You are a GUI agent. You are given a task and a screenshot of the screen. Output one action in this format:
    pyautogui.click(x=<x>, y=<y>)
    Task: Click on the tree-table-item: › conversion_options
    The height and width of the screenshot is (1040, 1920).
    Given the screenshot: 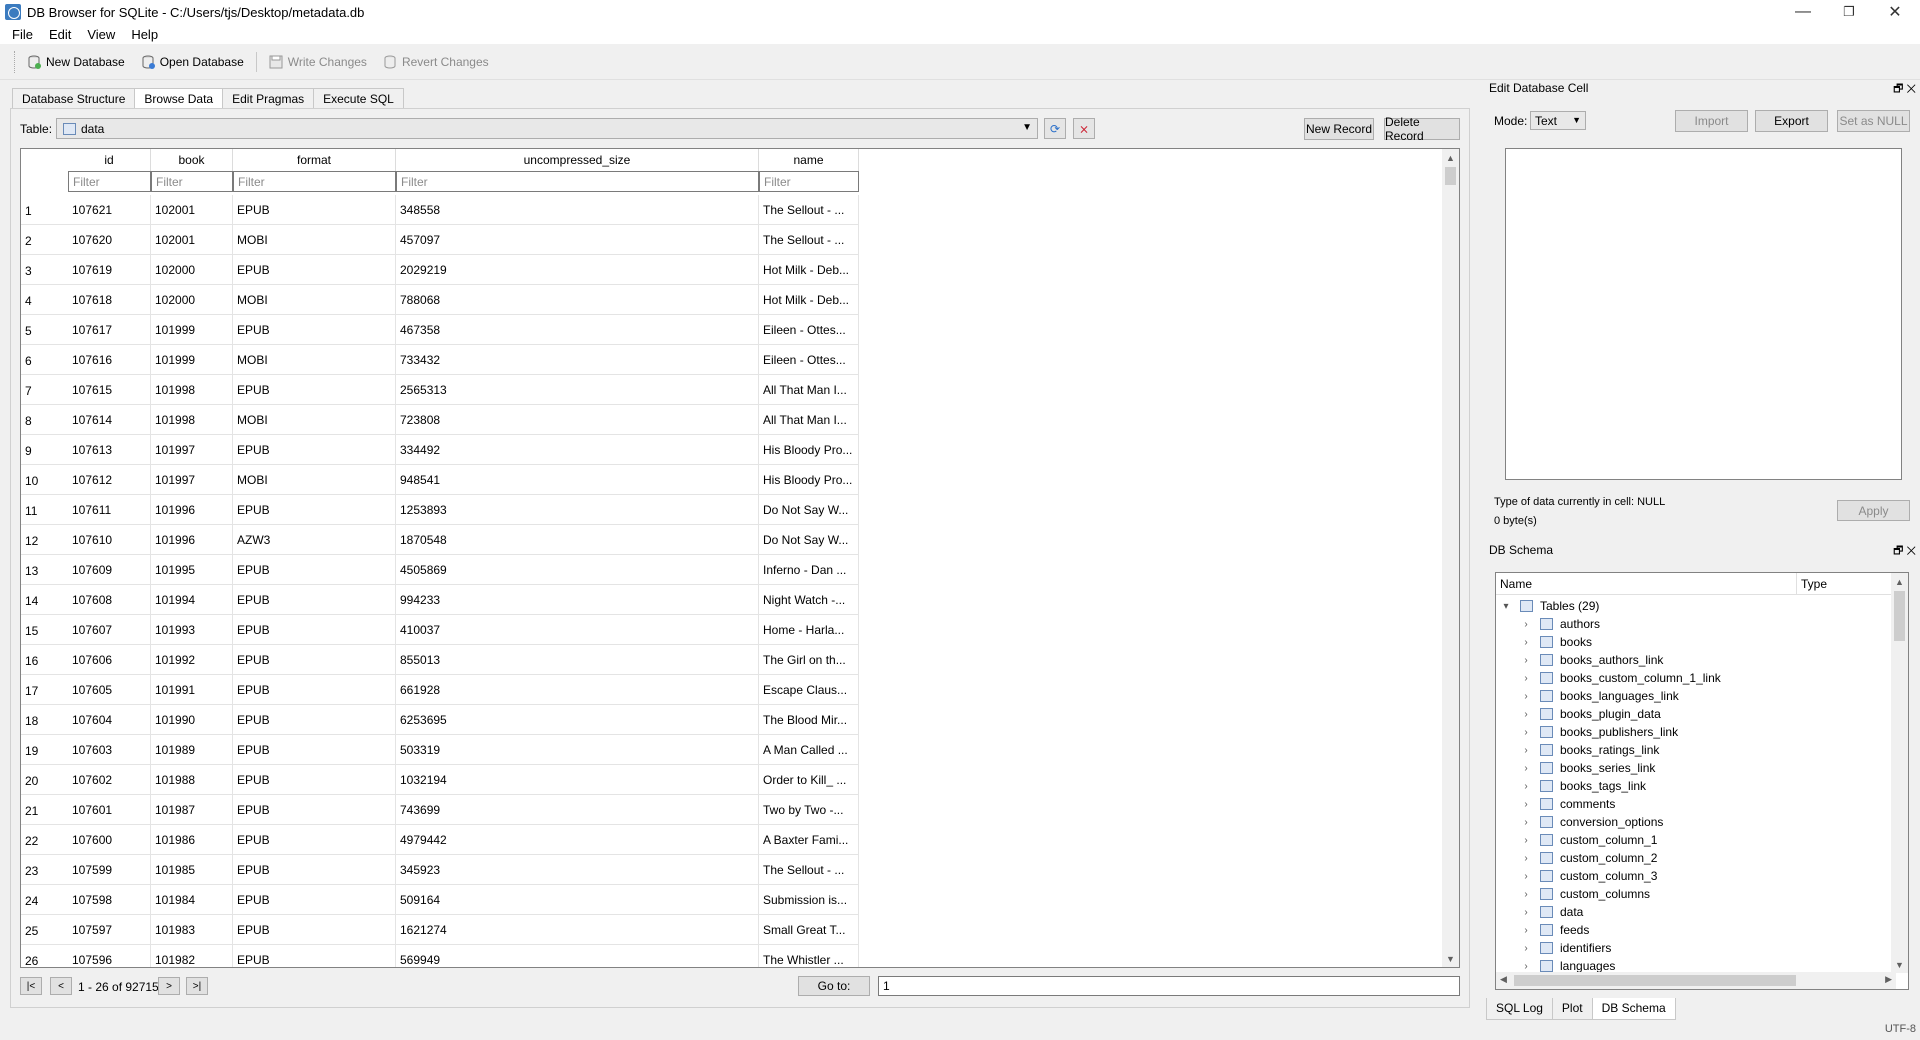 What is the action you would take?
    pyautogui.click(x=1591, y=822)
    